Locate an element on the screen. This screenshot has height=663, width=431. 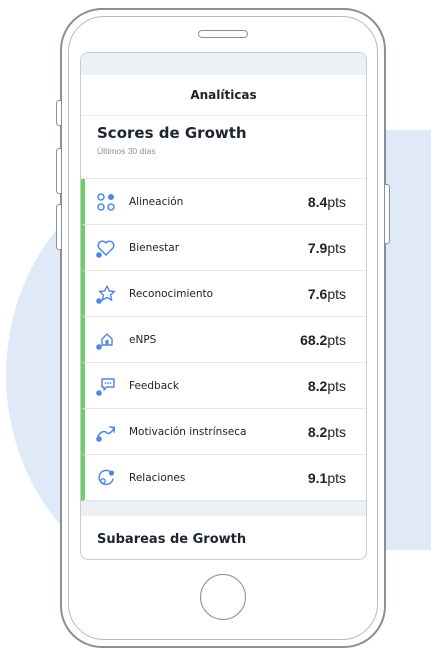
score-value: 68.2pts is located at coordinates (323, 339).